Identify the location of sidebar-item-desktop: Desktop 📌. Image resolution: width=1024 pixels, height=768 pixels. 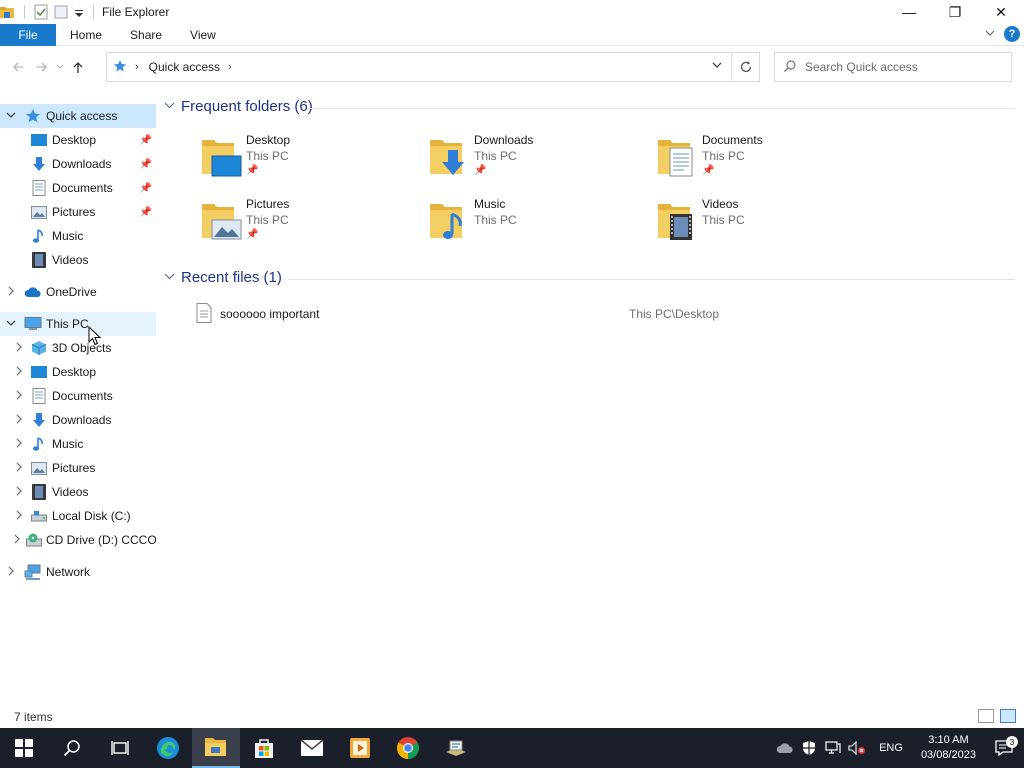
(78, 140).